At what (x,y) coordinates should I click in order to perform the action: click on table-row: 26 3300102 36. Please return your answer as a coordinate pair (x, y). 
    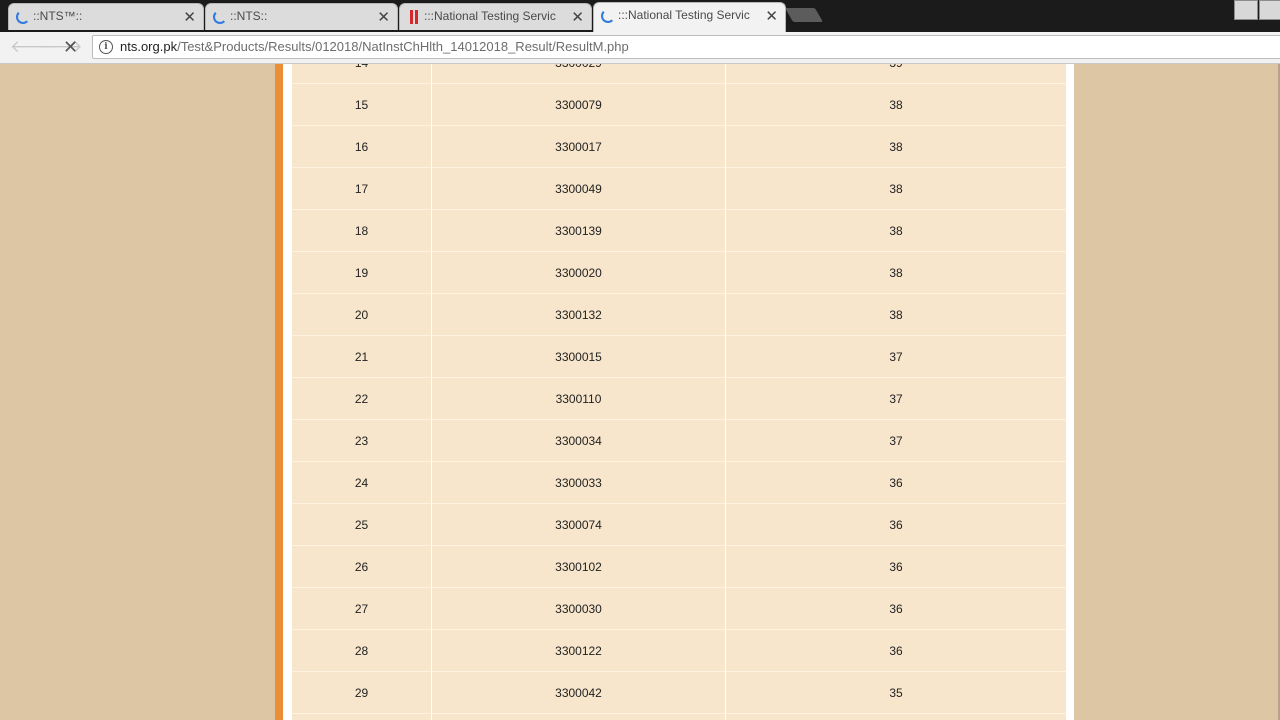
    Looking at the image, I should click on (679, 567).